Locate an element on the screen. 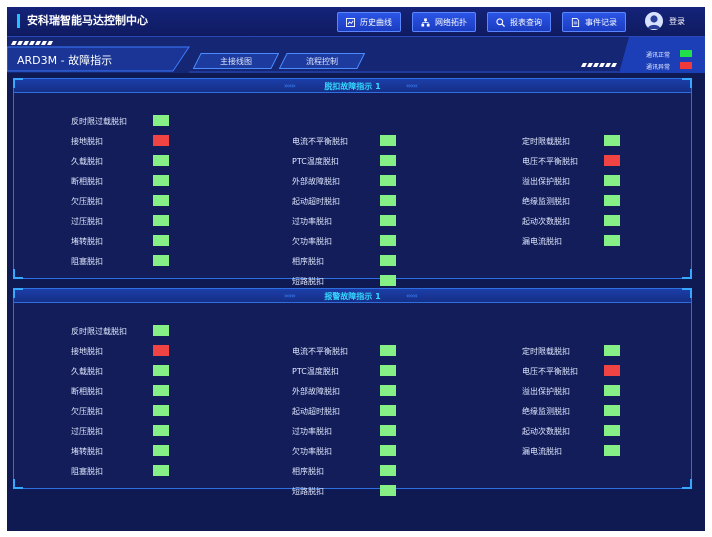 The height and width of the screenshot is (537, 712). fault-item-label: 短路脱扣 is located at coordinates (308, 281).